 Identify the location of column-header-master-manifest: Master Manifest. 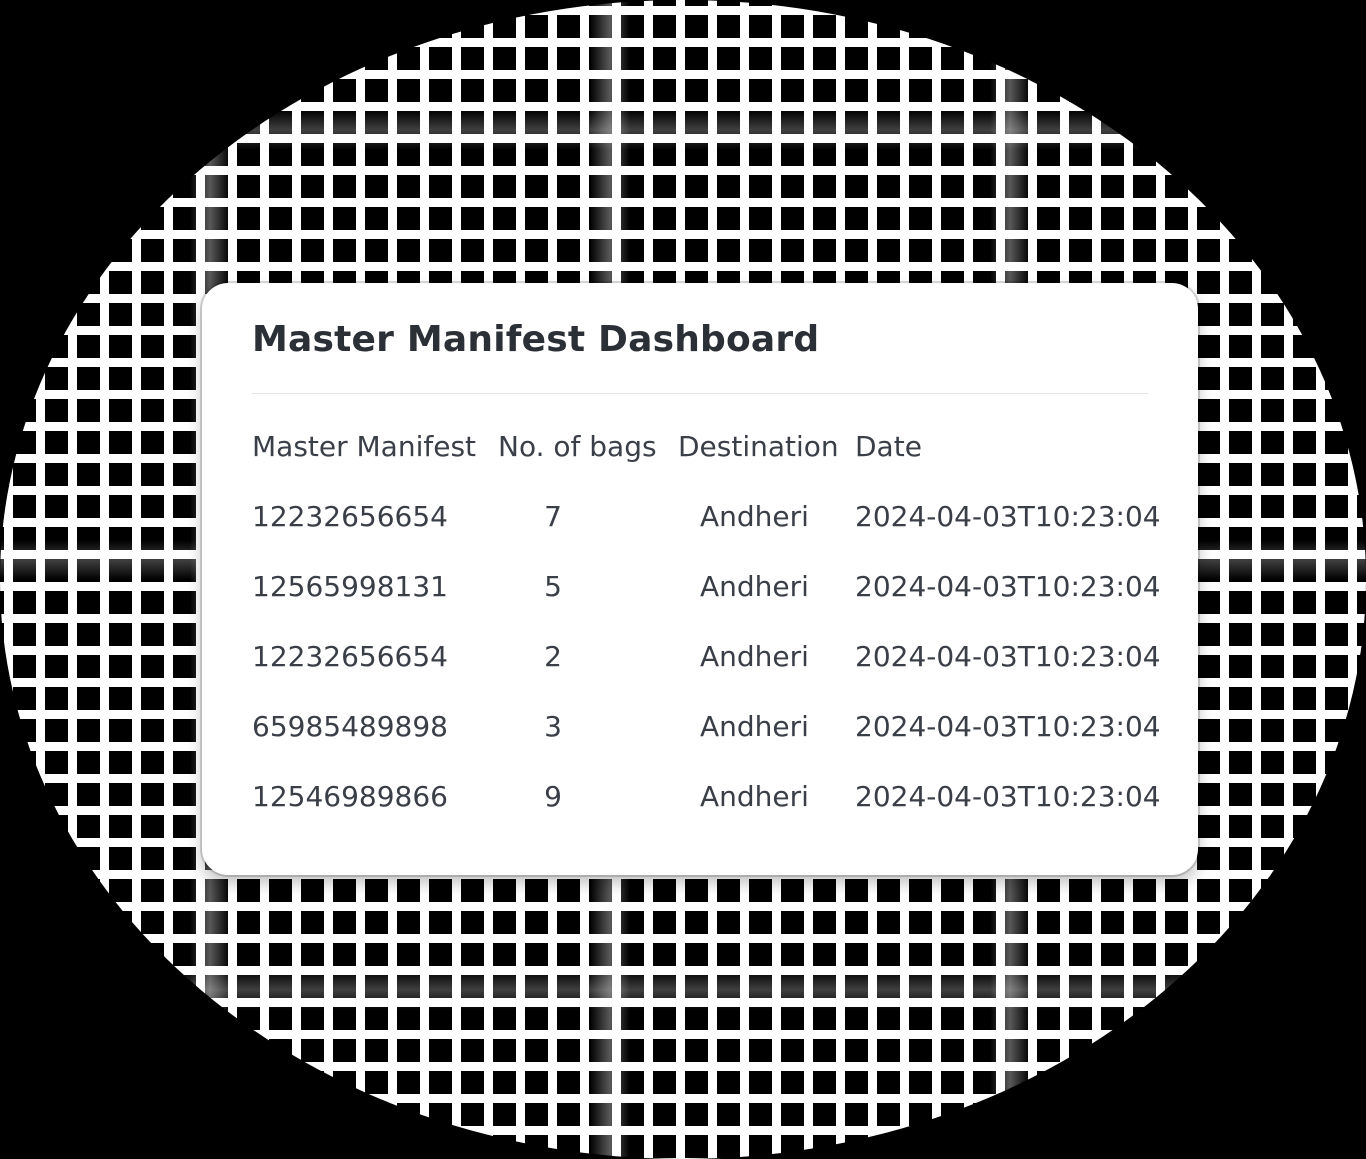
(364, 446).